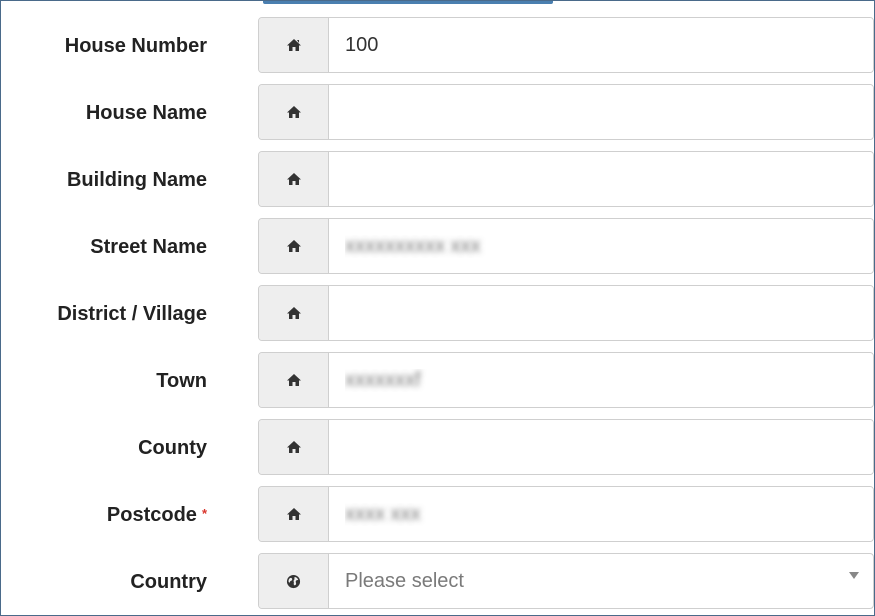  I want to click on postcode-label: Postcode, so click(151, 515).